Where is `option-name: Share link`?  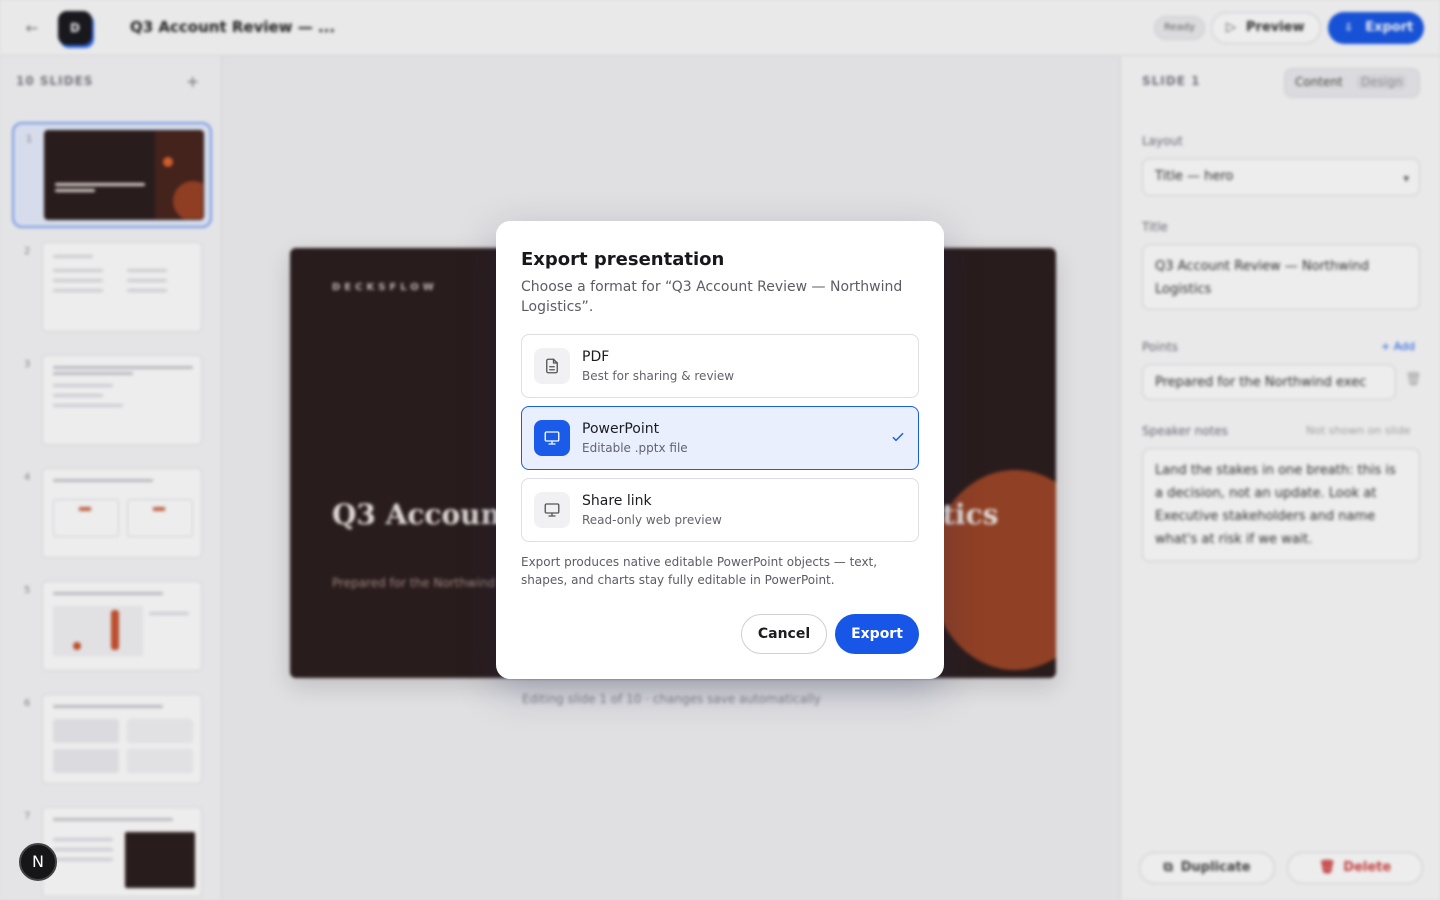 option-name: Share link is located at coordinates (617, 501).